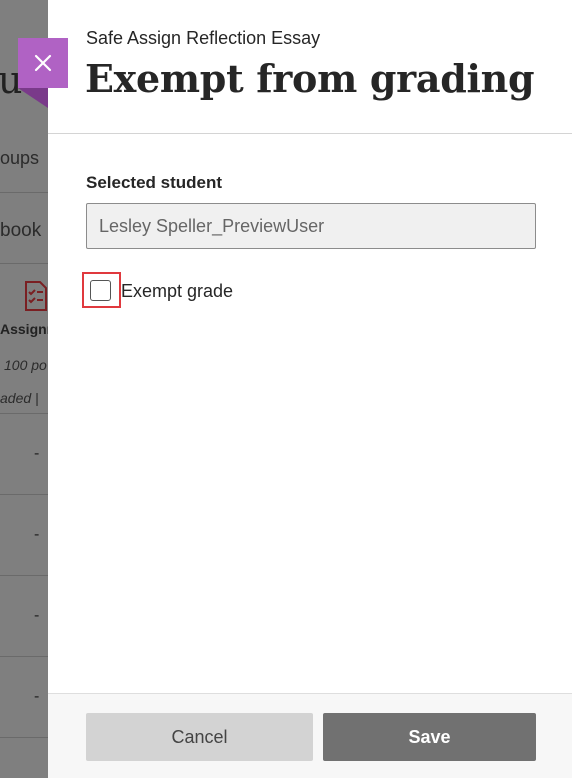 The width and height of the screenshot is (572, 778). I want to click on panel-footer: Cancel Save, so click(310, 735).